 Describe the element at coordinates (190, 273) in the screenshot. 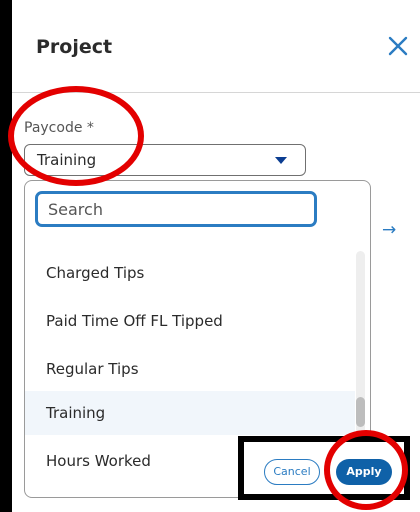

I see `list-item-charged-tips: Charged Tips` at that location.